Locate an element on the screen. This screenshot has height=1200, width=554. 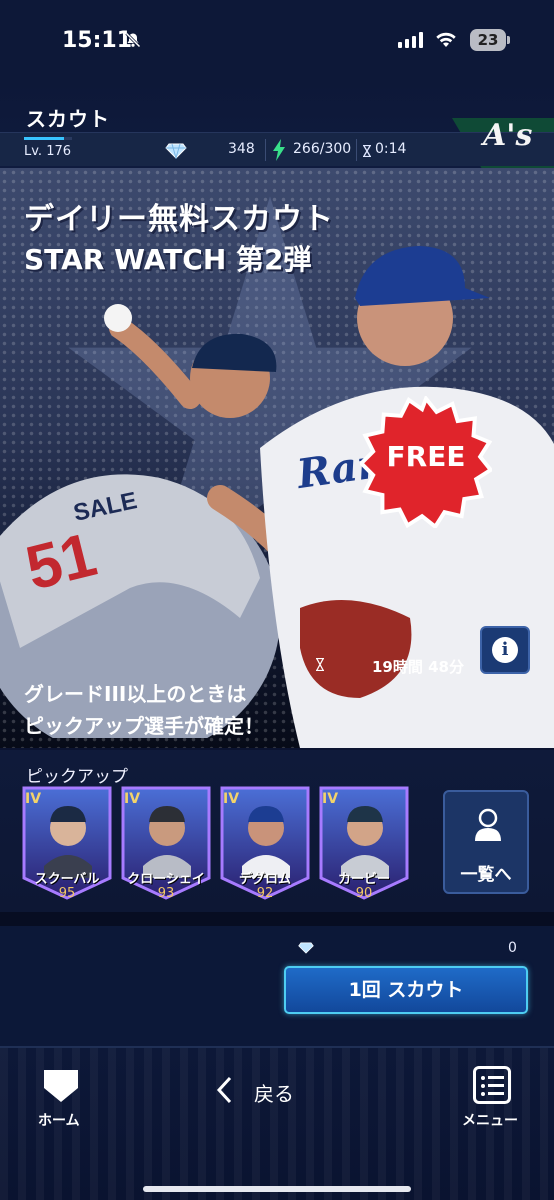
stamina-count: 266/300 is located at coordinates (322, 149).